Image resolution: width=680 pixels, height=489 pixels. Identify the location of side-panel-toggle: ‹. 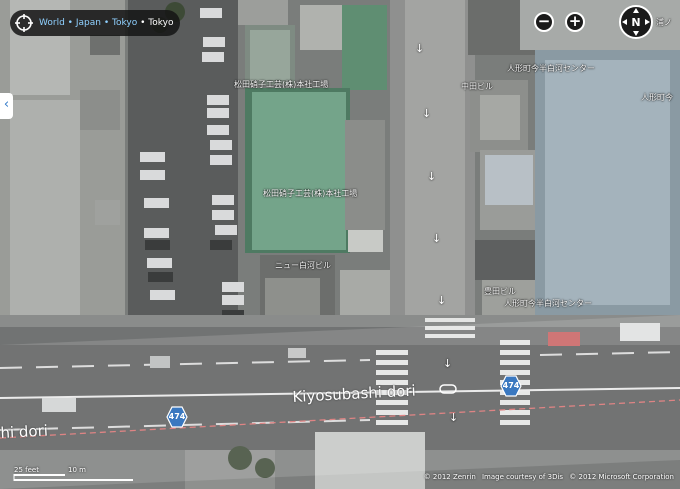
(6, 106).